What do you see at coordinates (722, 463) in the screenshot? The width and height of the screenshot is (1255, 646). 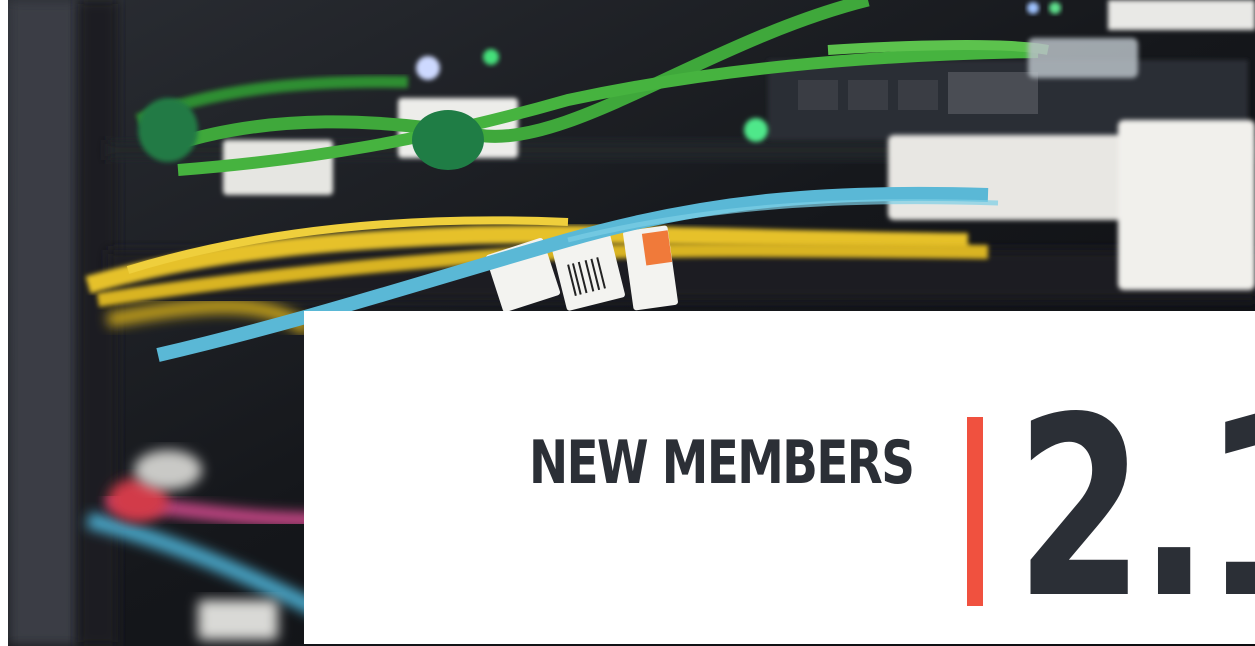 I see `section-title: NEW MEMBERS` at bounding box center [722, 463].